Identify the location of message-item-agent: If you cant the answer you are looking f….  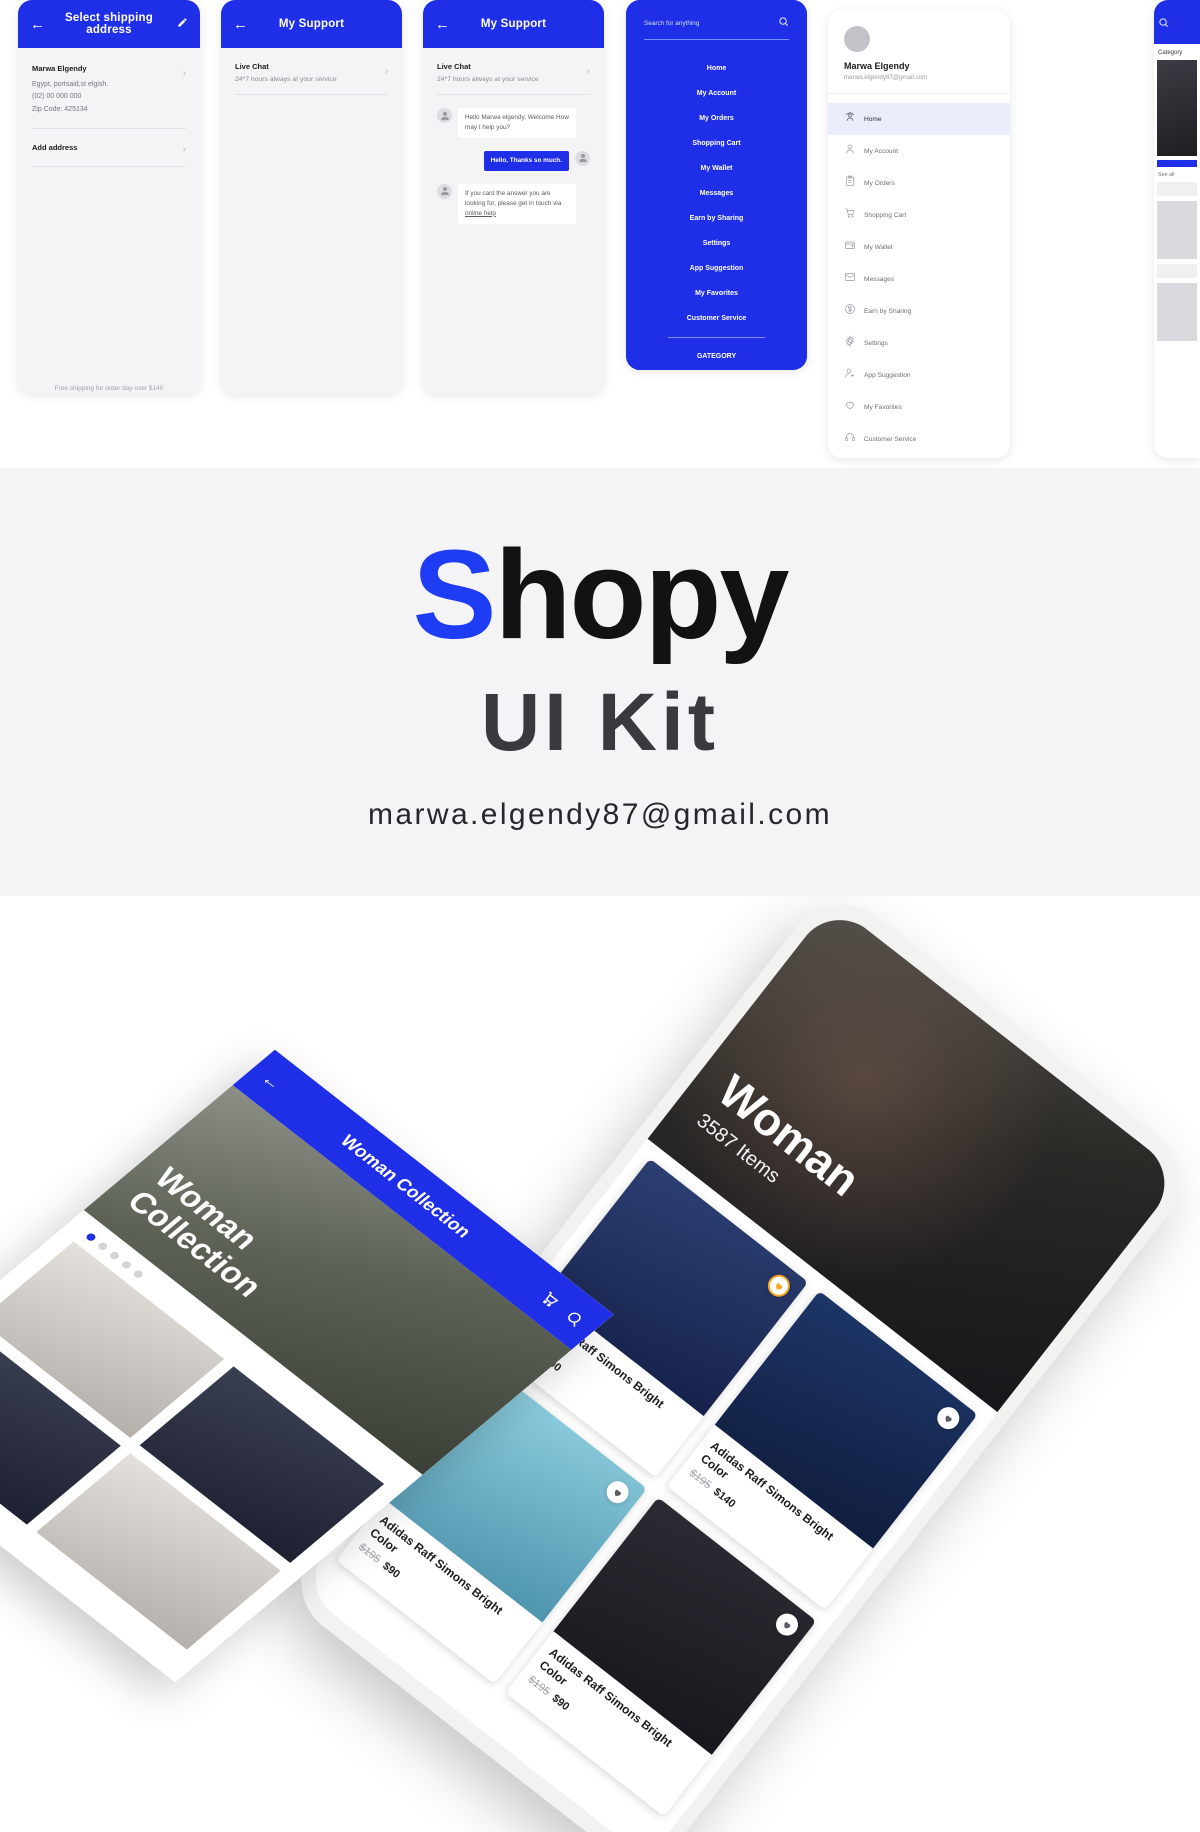
(513, 203).